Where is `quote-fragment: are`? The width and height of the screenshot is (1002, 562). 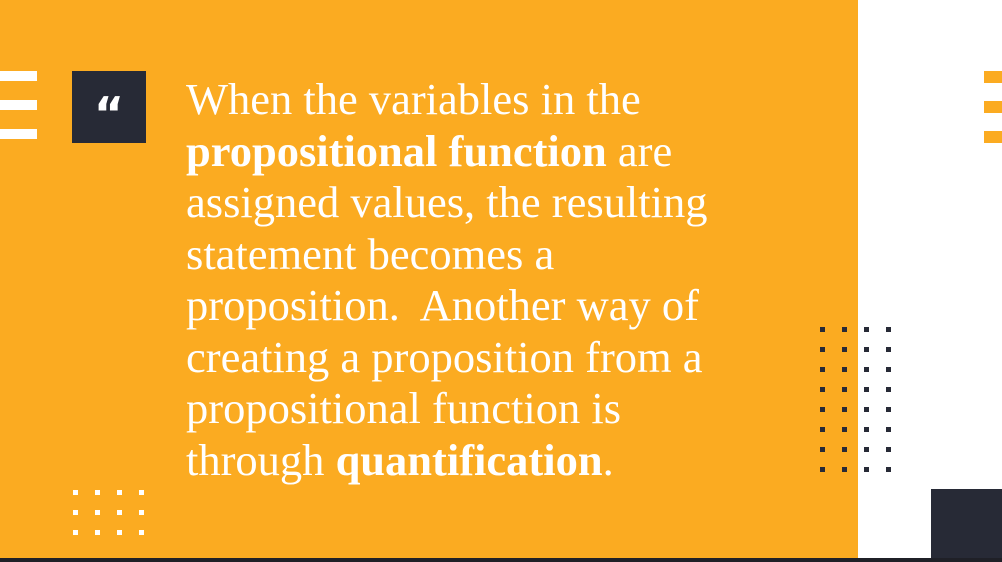 quote-fragment: are is located at coordinates (639, 150).